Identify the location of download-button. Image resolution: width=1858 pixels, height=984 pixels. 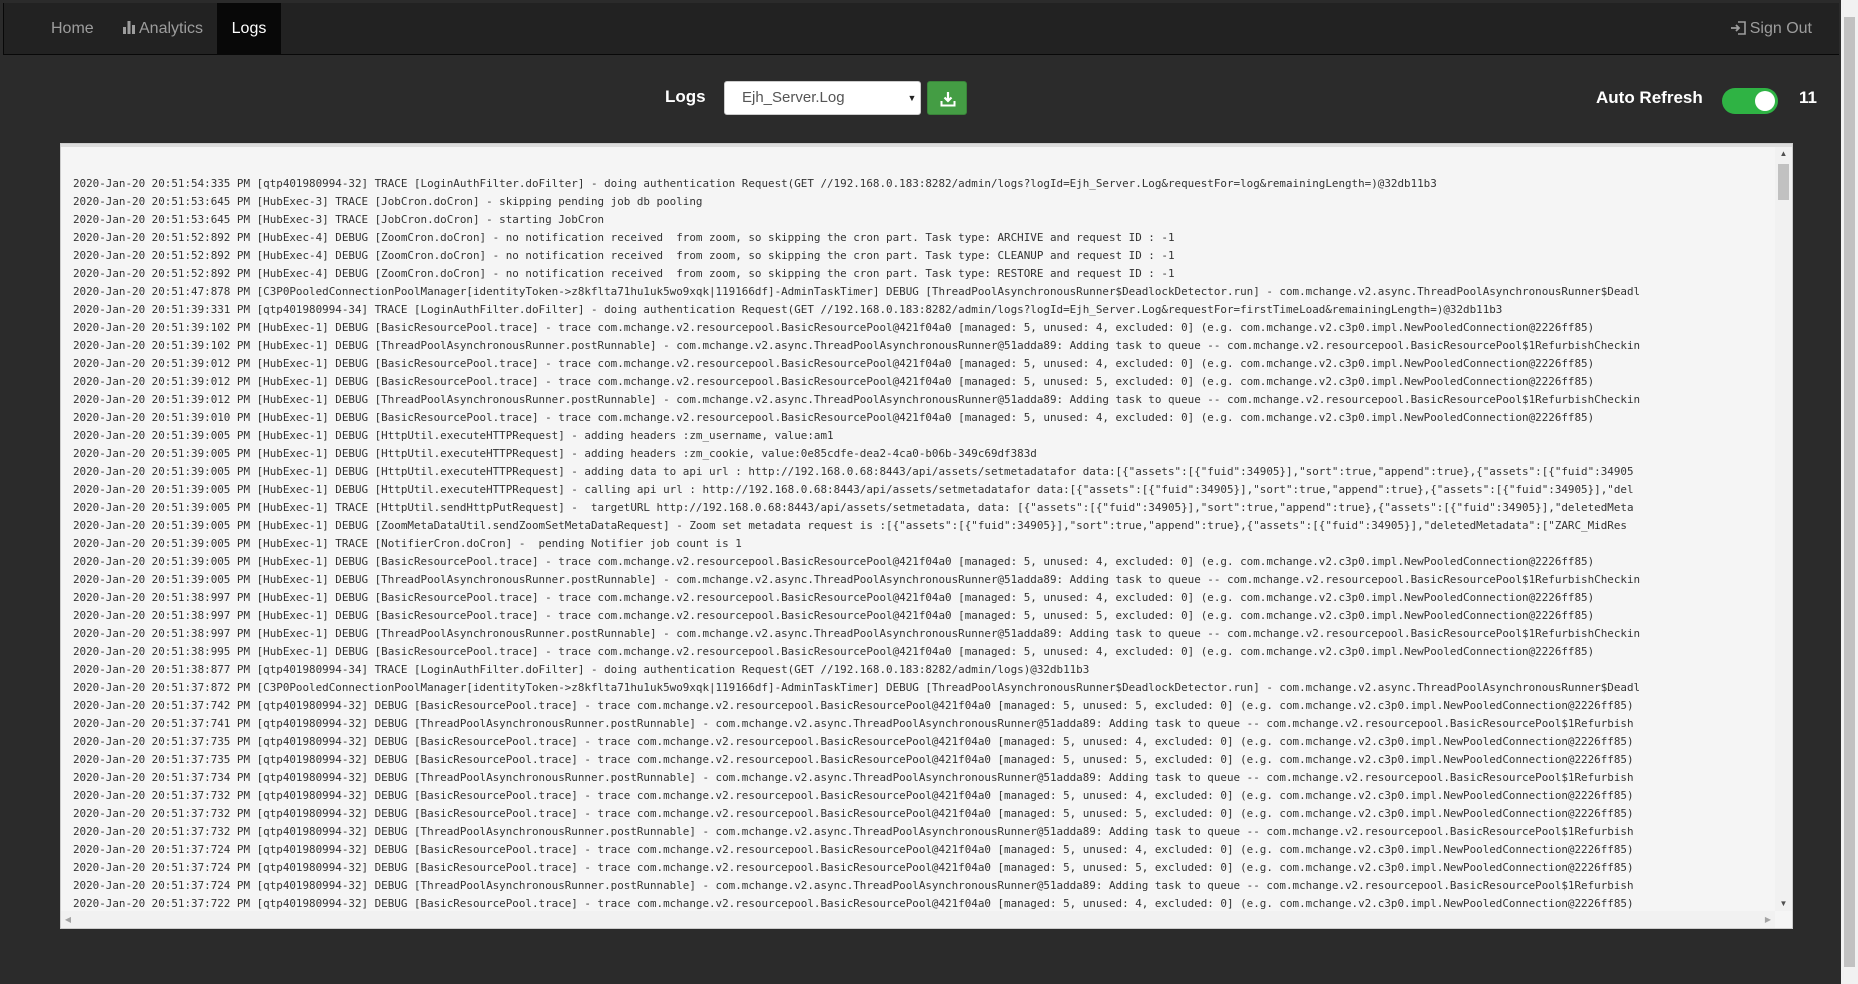
(947, 98).